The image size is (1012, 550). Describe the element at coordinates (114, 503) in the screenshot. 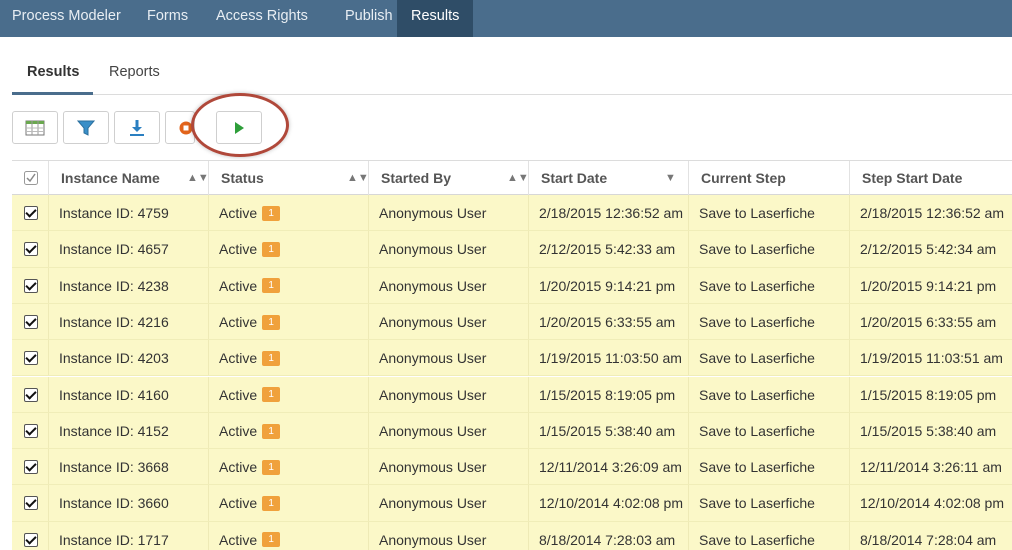

I see `instance-name-cell: Instance ID: 3660` at that location.